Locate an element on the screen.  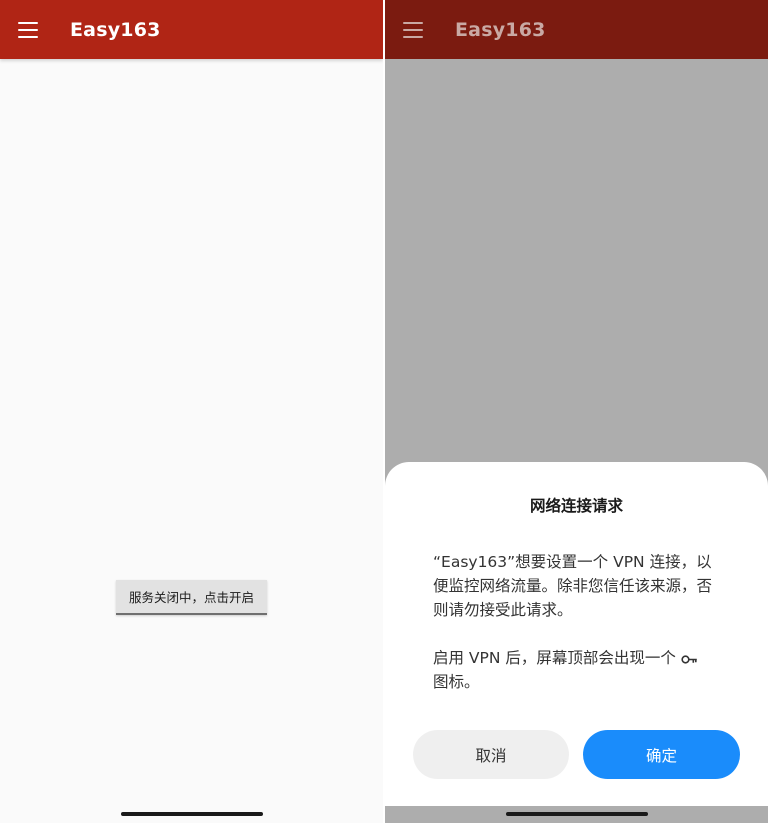
dialog-title: 网络连接请求 is located at coordinates (576, 506).